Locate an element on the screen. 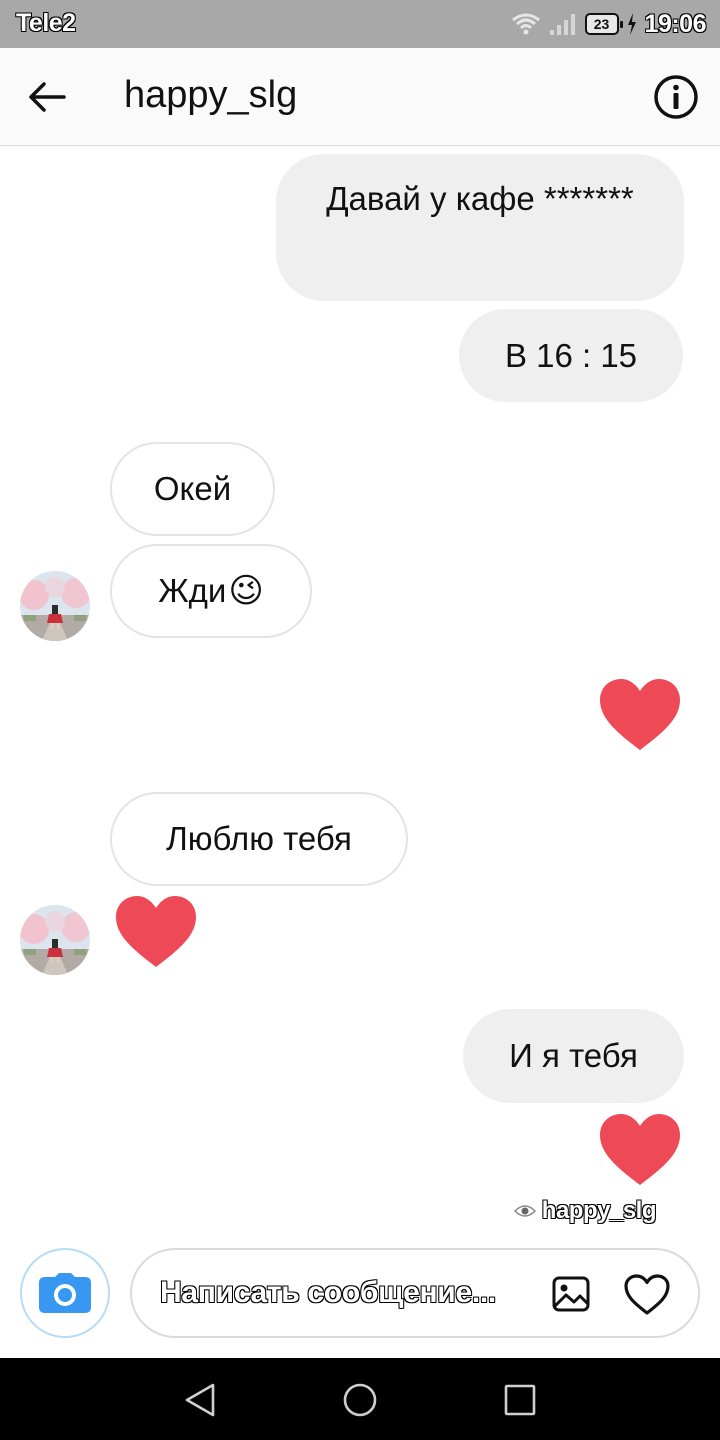 The width and height of the screenshot is (720, 1440). message-bubble-outgoing: И я тебя is located at coordinates (573, 1056).